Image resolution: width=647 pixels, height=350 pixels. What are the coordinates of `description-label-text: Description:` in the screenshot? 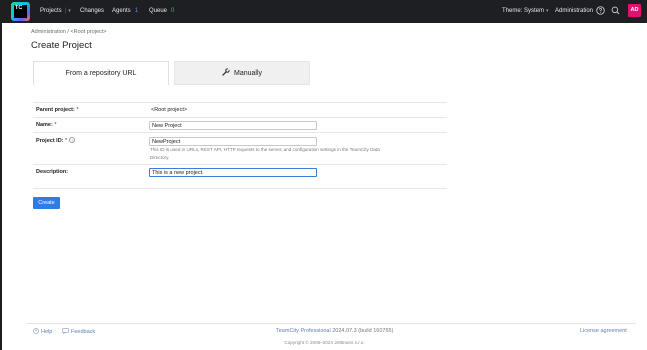 It's located at (52, 172).